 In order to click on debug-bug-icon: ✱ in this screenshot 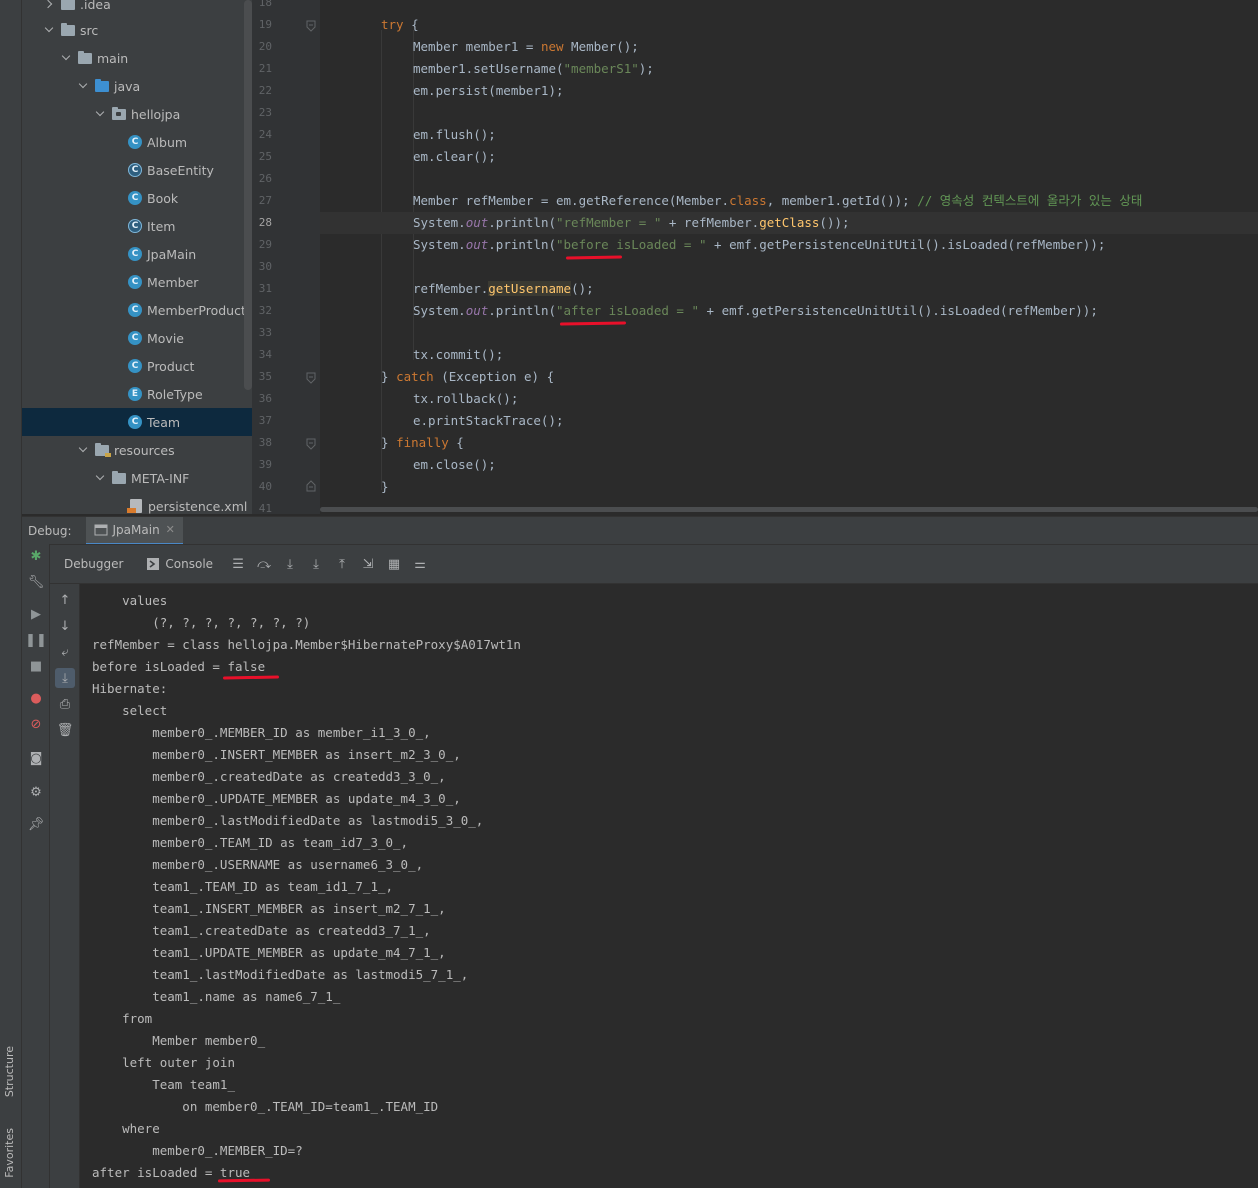, I will do `click(36, 556)`.